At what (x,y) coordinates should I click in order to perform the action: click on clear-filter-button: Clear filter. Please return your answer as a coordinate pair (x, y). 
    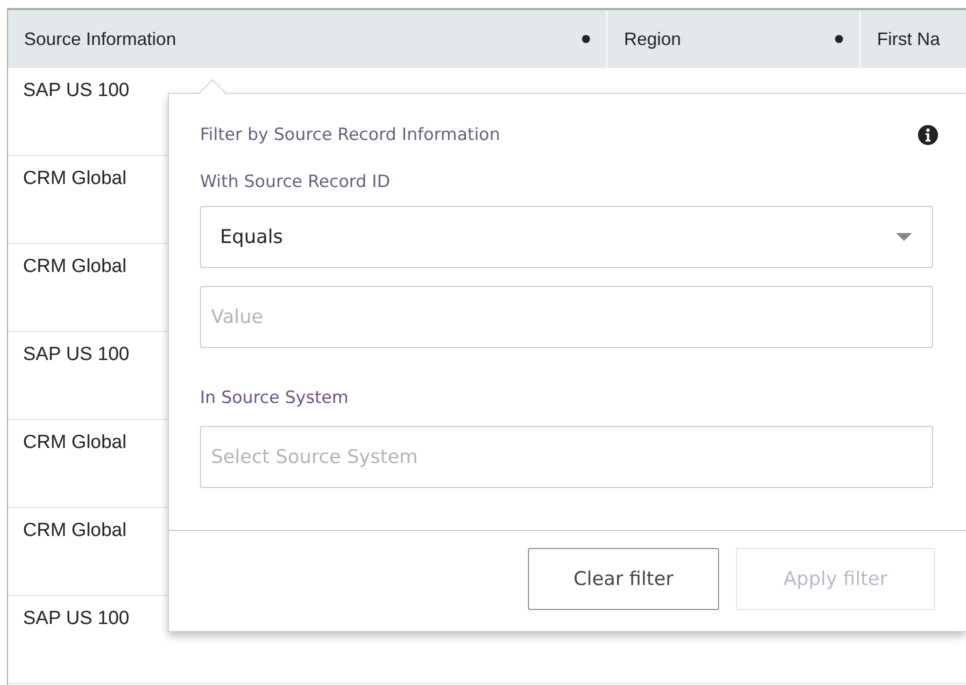
    Looking at the image, I should click on (623, 579).